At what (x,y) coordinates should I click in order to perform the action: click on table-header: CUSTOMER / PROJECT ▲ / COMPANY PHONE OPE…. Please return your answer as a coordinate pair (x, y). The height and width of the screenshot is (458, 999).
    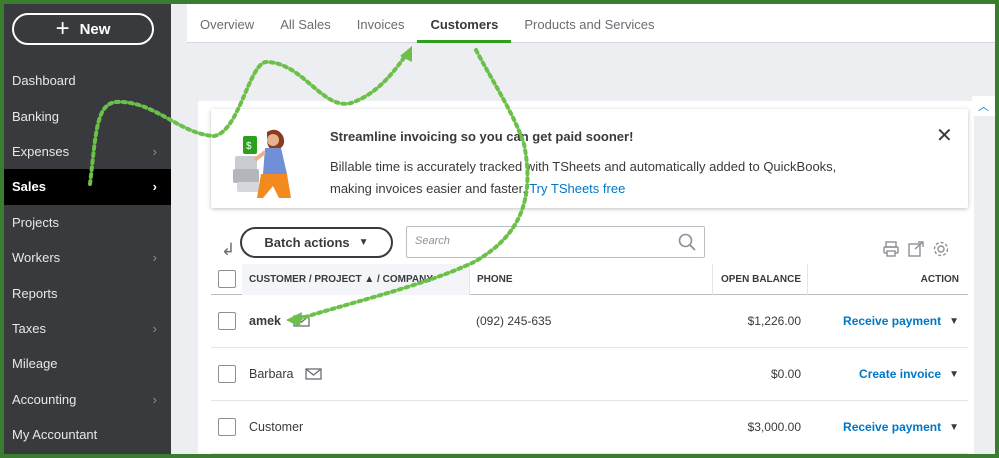
    Looking at the image, I should click on (589, 279).